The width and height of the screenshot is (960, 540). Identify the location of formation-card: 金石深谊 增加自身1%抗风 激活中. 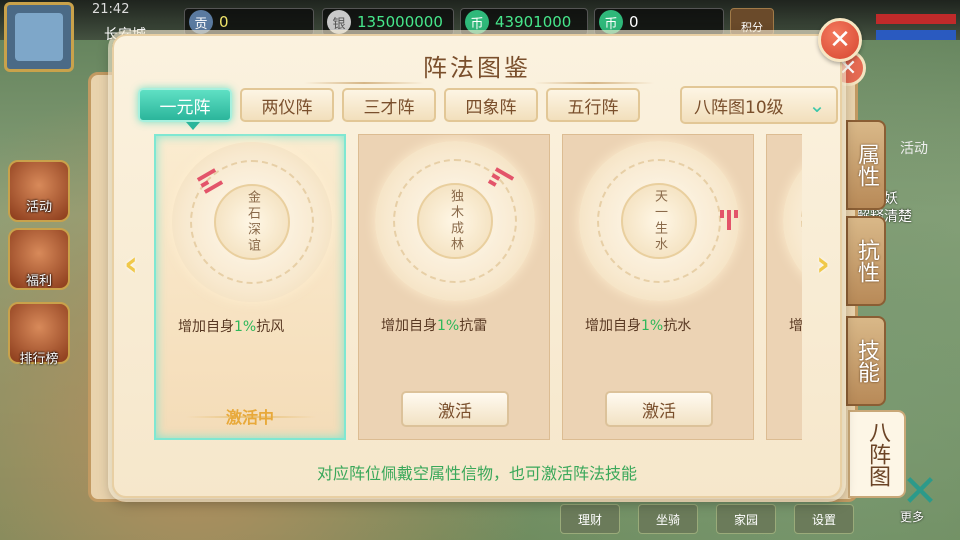
(250, 287).